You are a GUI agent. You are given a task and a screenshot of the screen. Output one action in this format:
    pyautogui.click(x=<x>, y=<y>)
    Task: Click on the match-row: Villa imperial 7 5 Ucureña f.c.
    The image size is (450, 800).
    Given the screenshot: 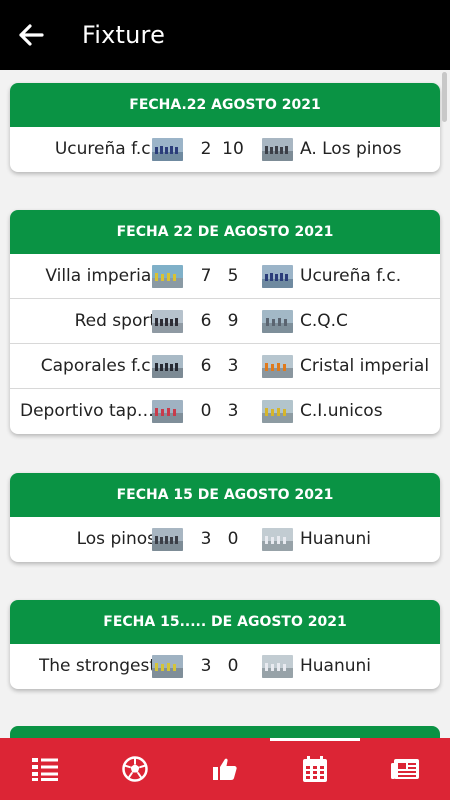 What is the action you would take?
    pyautogui.click(x=225, y=276)
    